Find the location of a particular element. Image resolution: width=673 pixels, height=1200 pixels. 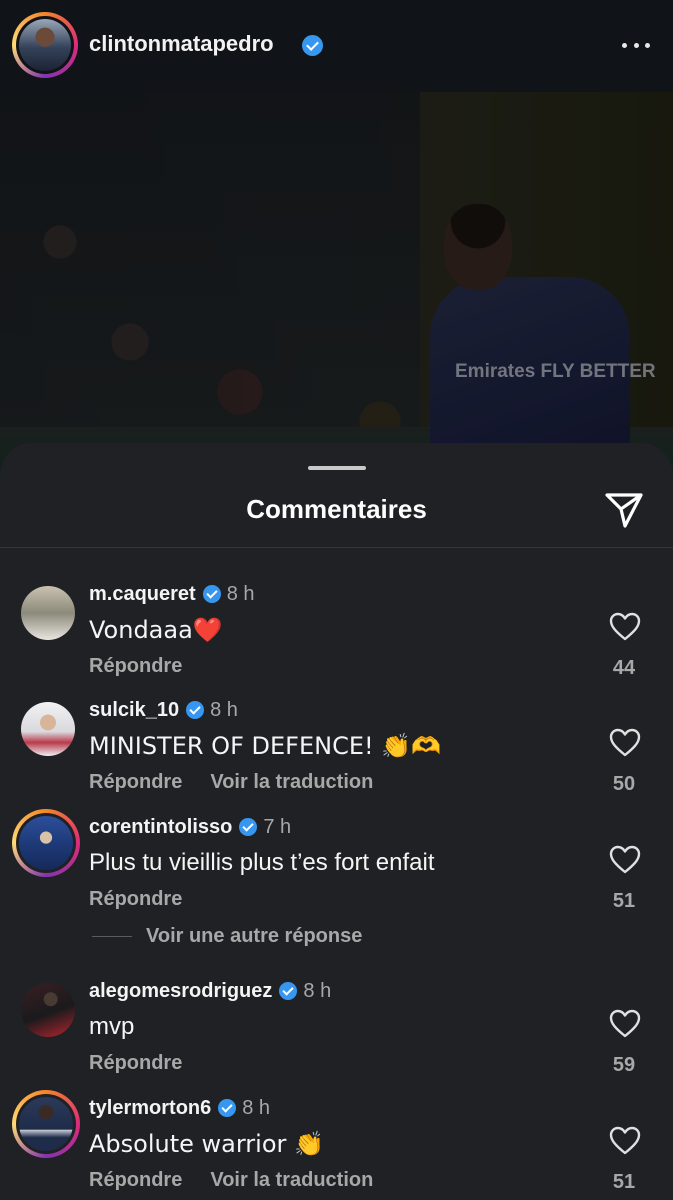

comment-text: Plus tu vieillis plus t’es fort enfait is located at coordinates (262, 862).